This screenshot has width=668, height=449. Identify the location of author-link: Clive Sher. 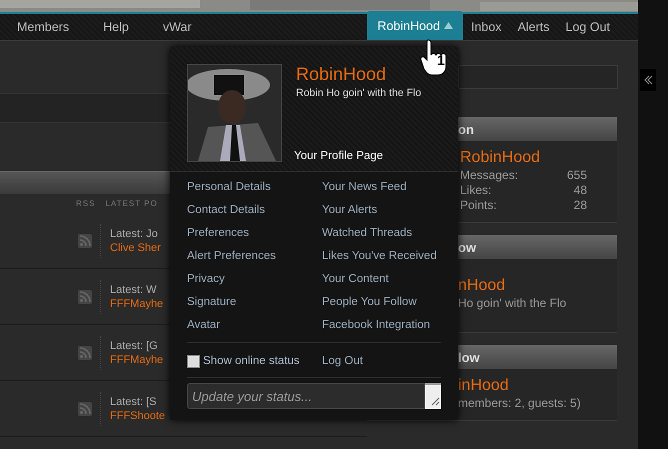
(135, 248).